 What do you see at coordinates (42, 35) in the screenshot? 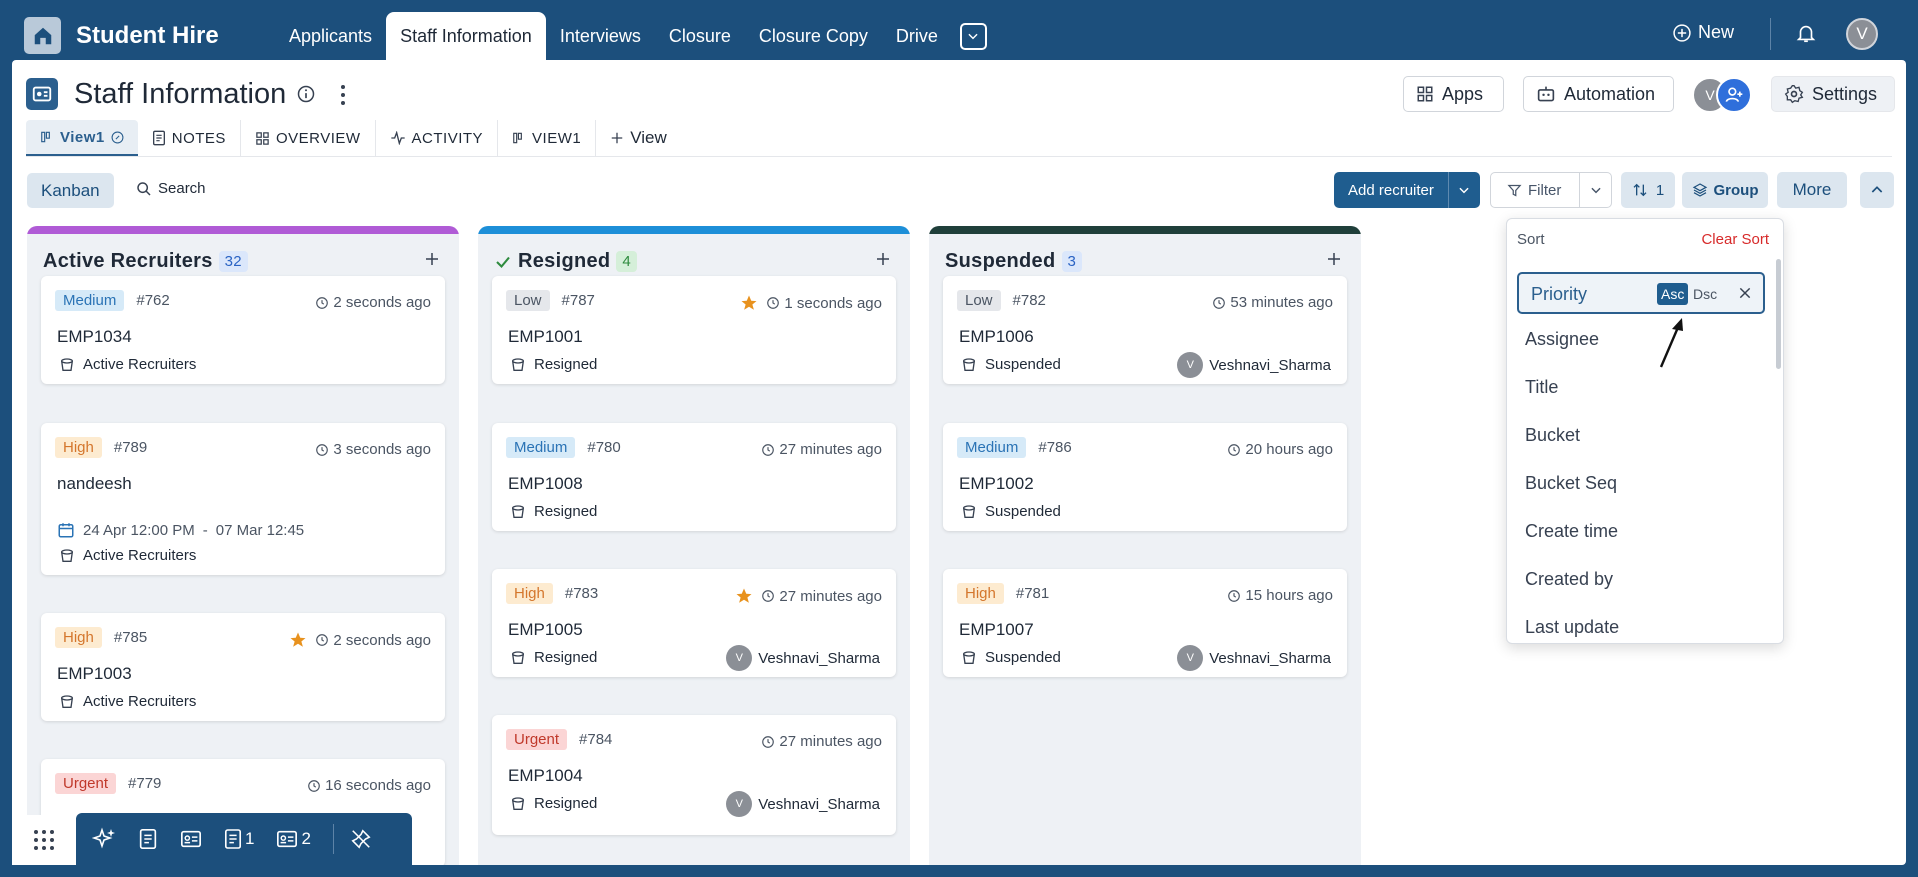
I see `home-icon` at bounding box center [42, 35].